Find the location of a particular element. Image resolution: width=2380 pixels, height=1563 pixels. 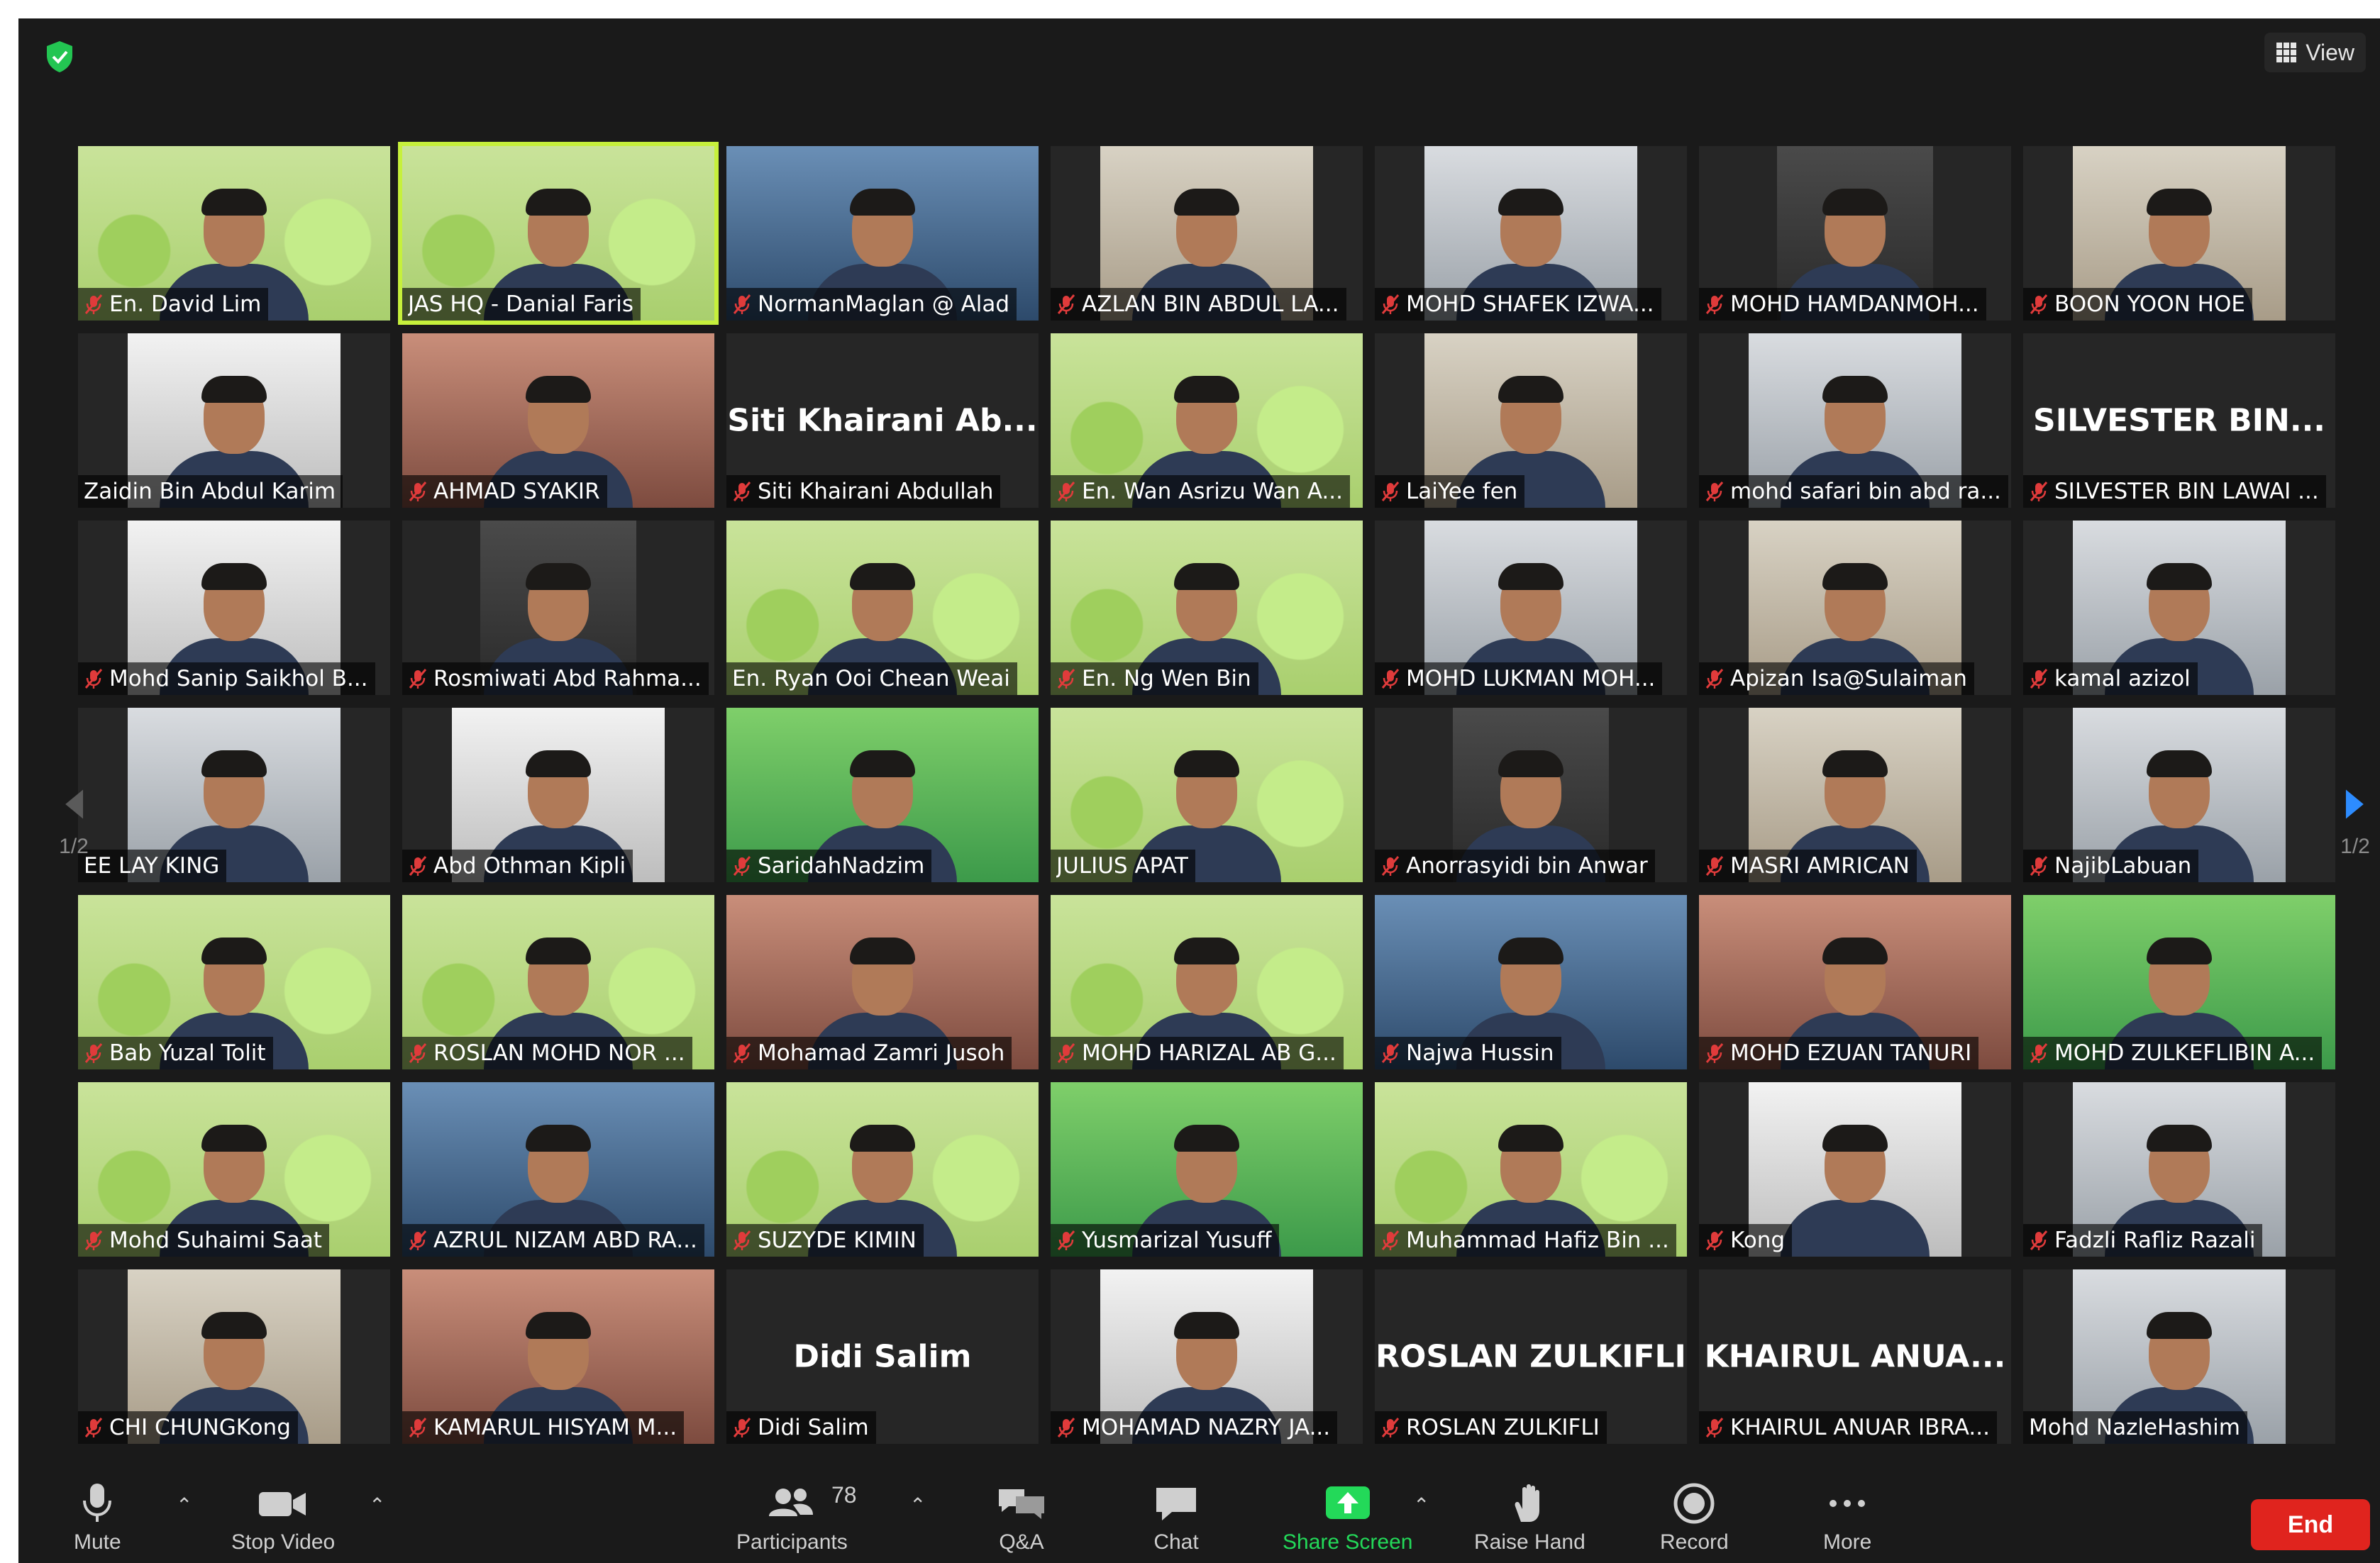

participant-tile: NormanMaglan @ Alad is located at coordinates (883, 233).